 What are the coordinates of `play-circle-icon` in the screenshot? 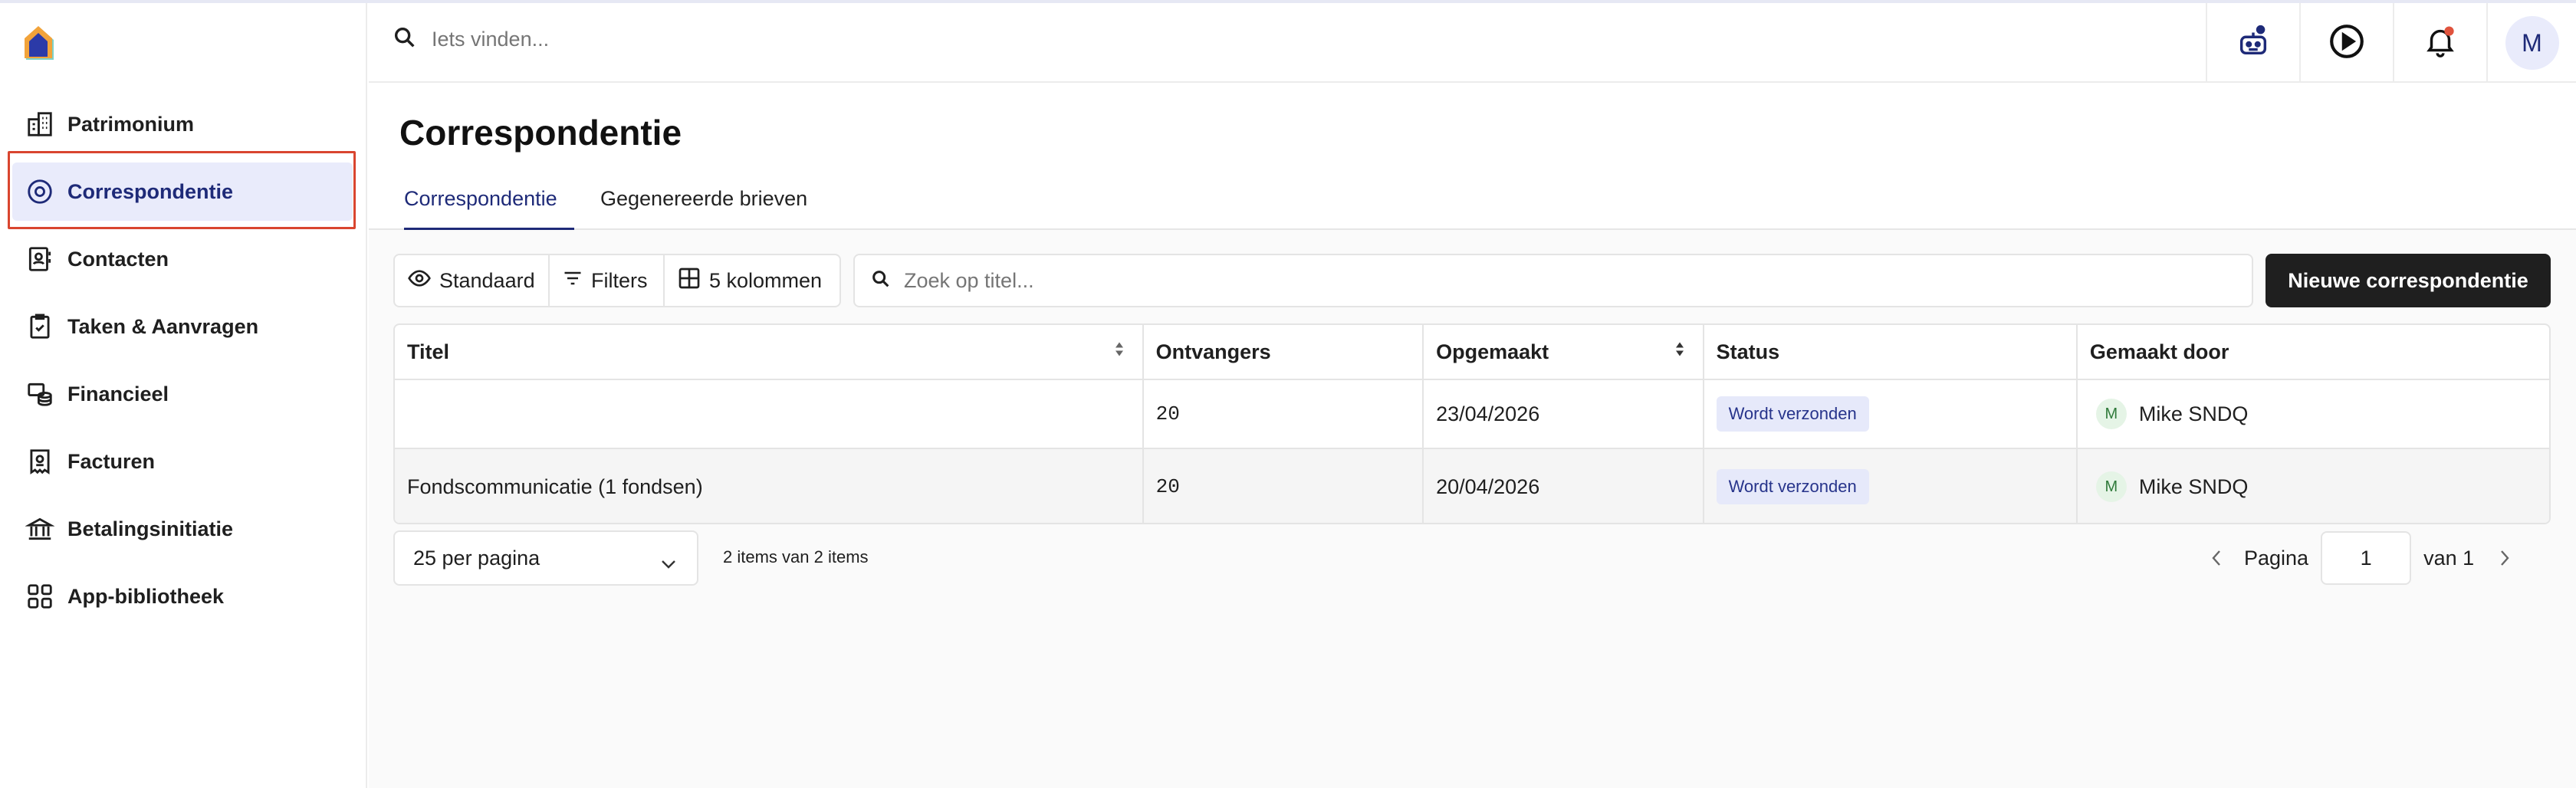 It's located at (2347, 43).